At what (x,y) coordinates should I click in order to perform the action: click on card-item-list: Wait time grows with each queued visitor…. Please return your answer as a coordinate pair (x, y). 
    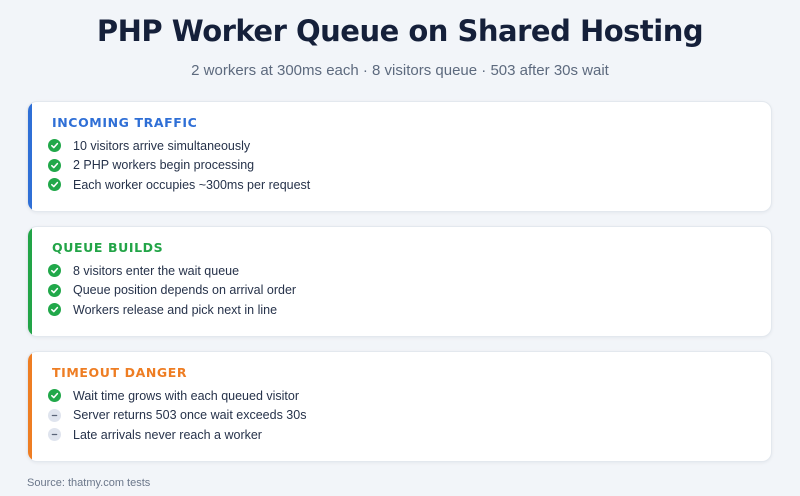
    Looking at the image, I should click on (177, 415).